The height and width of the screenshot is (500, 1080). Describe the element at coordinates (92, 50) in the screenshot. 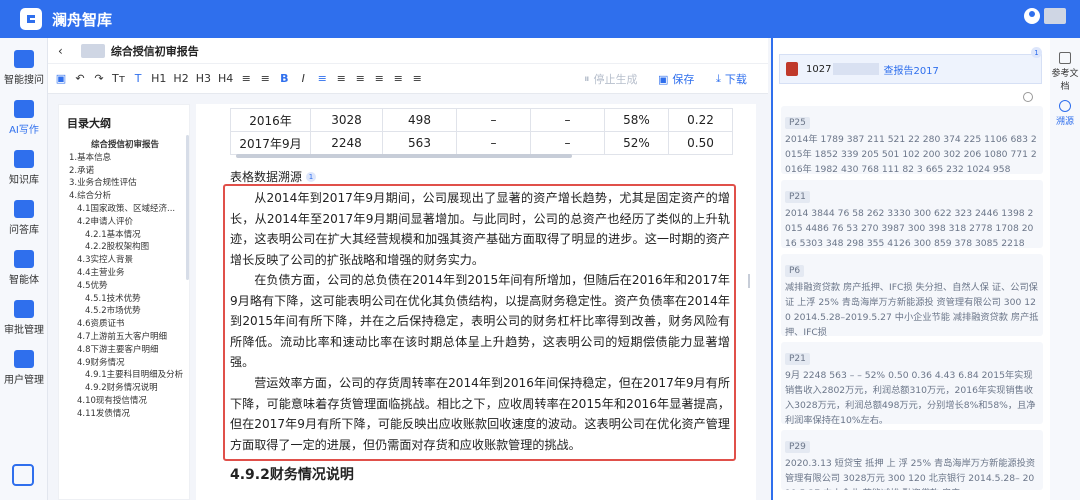

I see `document-prefix-redacted` at that location.